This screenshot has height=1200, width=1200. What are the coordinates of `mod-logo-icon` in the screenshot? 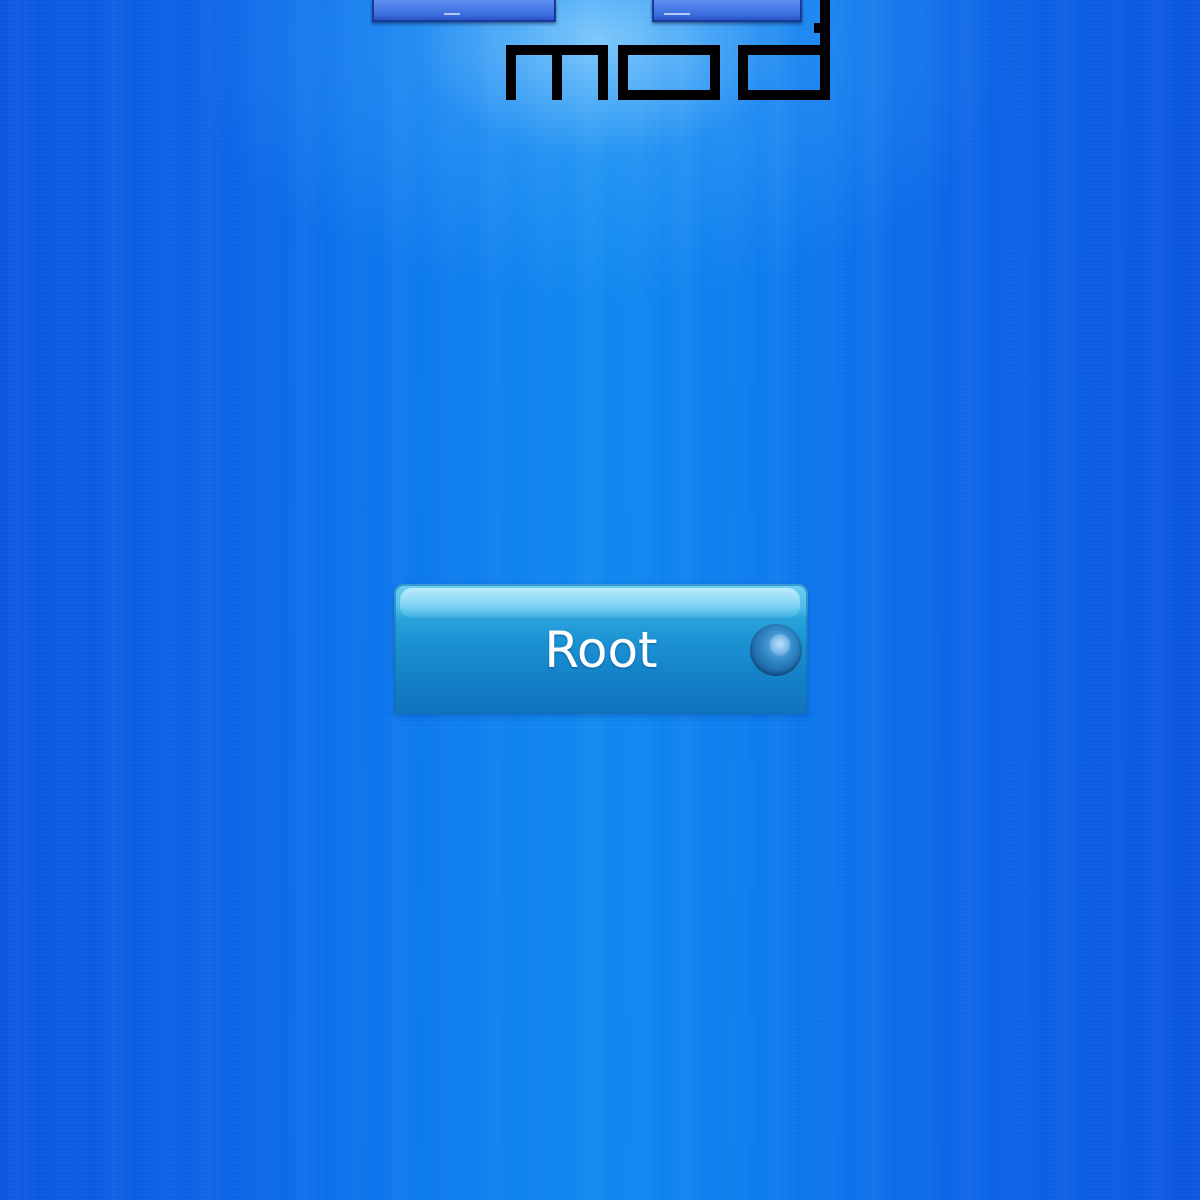 It's located at (668, 50).